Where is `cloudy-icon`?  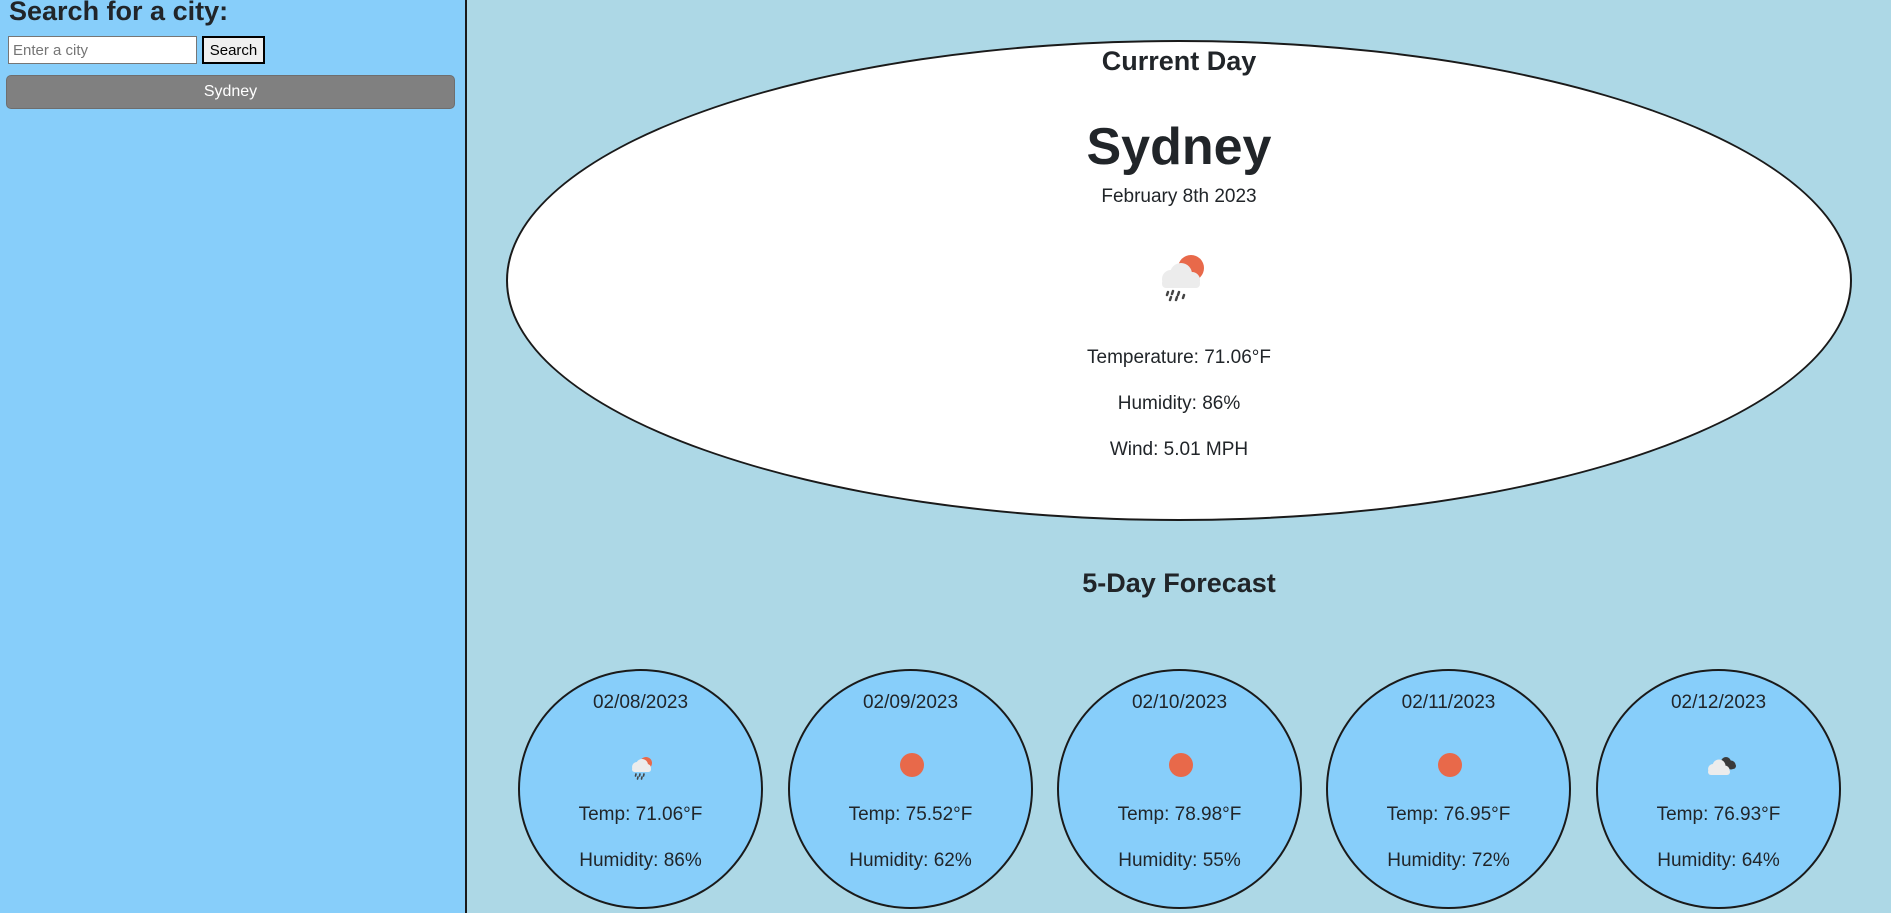 cloudy-icon is located at coordinates (1722, 766).